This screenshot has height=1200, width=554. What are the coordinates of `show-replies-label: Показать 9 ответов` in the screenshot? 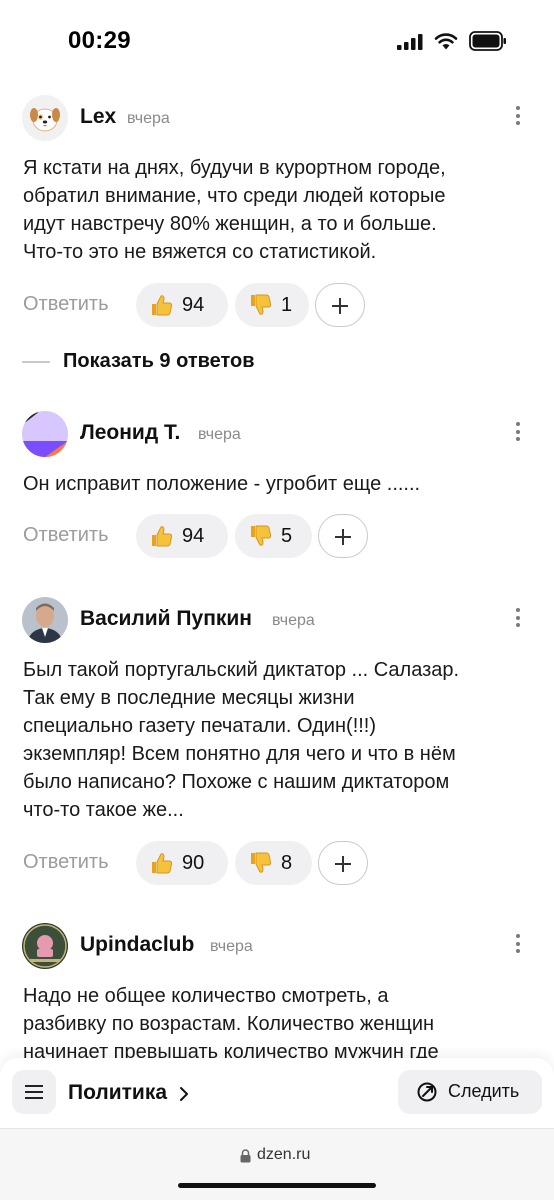 It's located at (159, 361).